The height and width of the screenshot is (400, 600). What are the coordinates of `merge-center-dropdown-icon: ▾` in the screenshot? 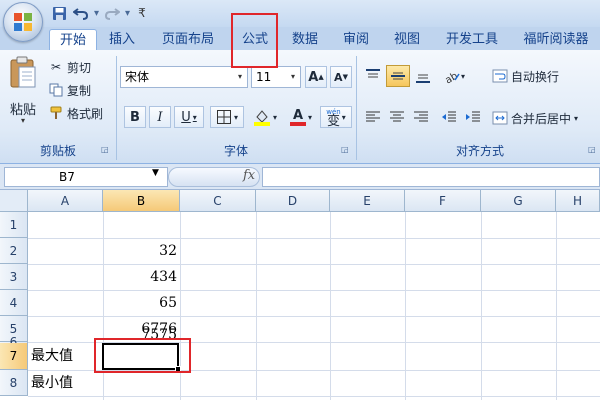 It's located at (576, 118).